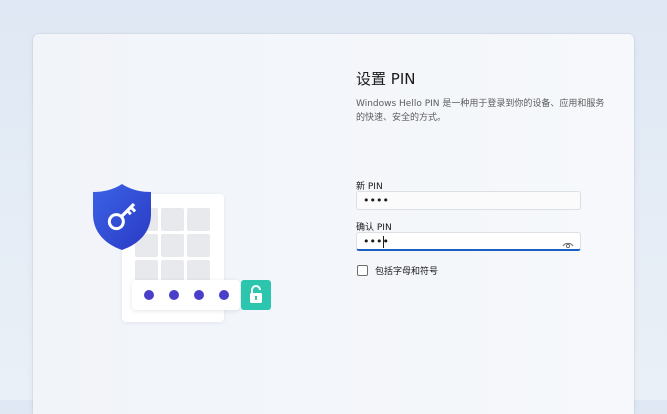  What do you see at coordinates (376, 241) in the screenshot?
I see `confirm-pin-value: ••••` at bounding box center [376, 241].